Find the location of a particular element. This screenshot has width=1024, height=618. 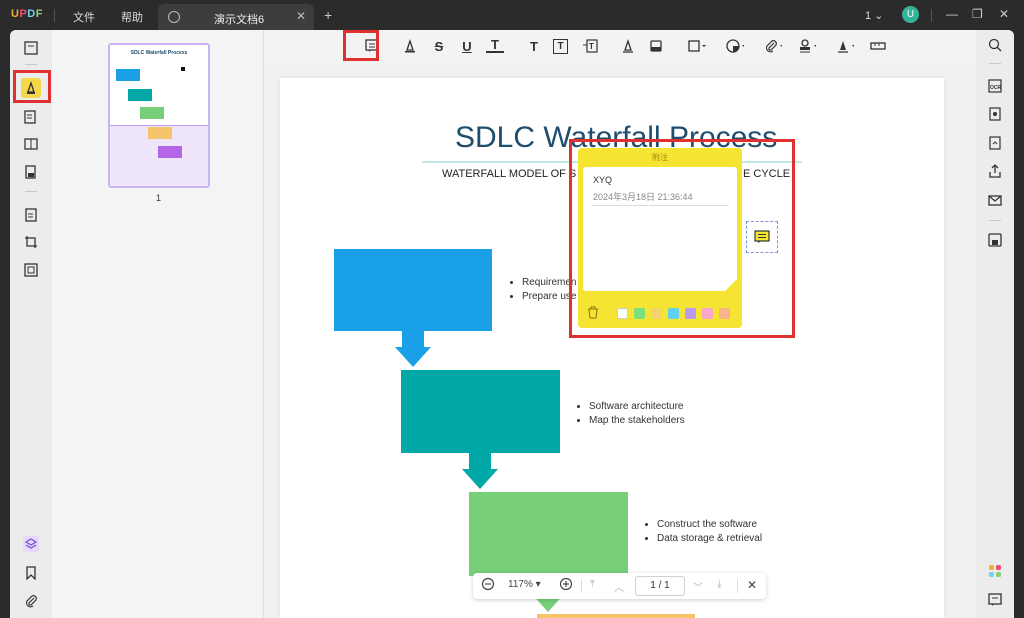

close-window-button: ✕ is located at coordinates (1004, 14).